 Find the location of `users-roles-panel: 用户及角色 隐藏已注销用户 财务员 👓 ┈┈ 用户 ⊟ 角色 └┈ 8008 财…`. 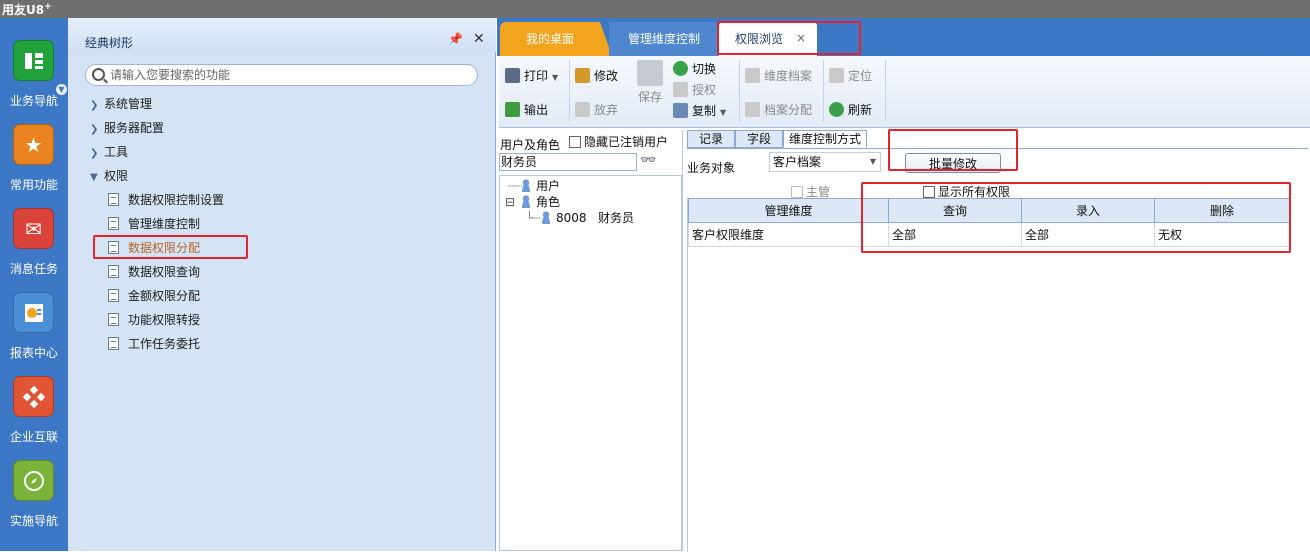

users-roles-panel: 用户及角色 隐藏已注销用户 财务员 👓 ┈┈ 用户 ⊟ 角色 └┈ 8008 财… is located at coordinates (590, 340).